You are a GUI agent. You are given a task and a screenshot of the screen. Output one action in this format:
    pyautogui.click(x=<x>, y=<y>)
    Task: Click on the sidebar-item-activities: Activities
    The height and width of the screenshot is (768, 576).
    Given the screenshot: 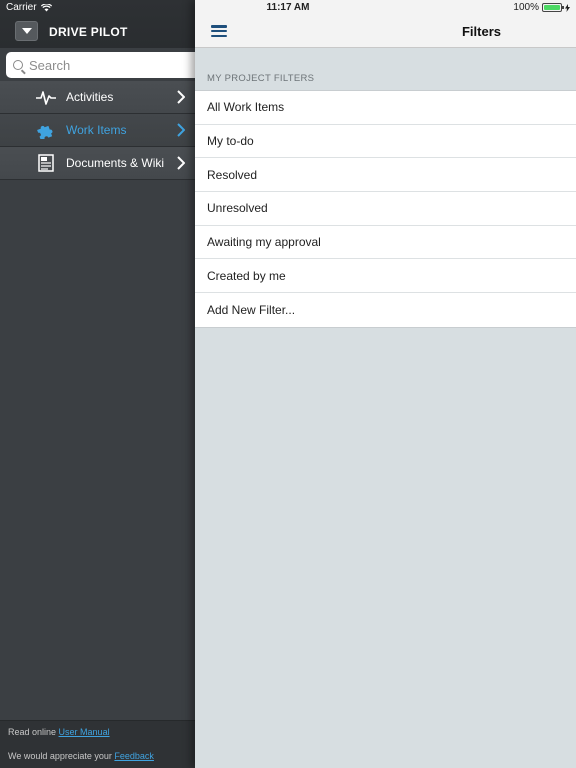 What is the action you would take?
    pyautogui.click(x=97, y=97)
    